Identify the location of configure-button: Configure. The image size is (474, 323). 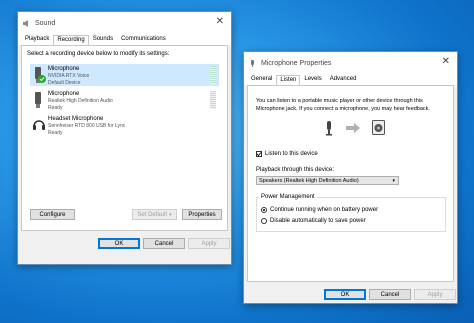
(52, 214).